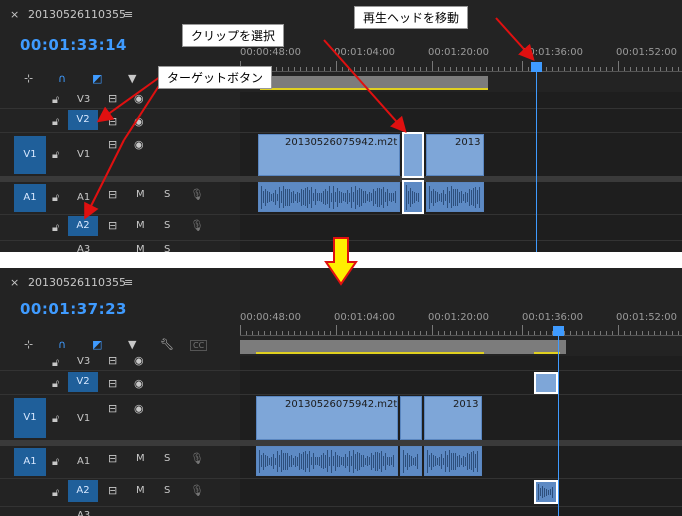 The width and height of the screenshot is (682, 516). I want to click on callout-move-playhead: 再生ヘッドを移動, so click(411, 17).